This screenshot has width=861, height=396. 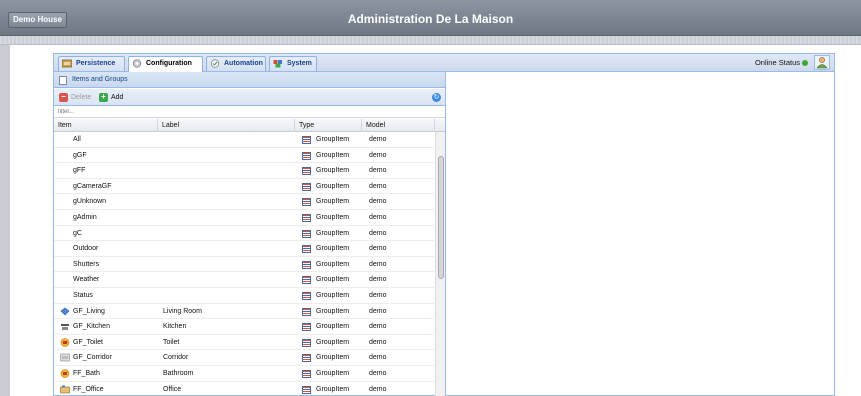 I want to click on table-row: Status GroupItem demo, so click(x=244, y=296).